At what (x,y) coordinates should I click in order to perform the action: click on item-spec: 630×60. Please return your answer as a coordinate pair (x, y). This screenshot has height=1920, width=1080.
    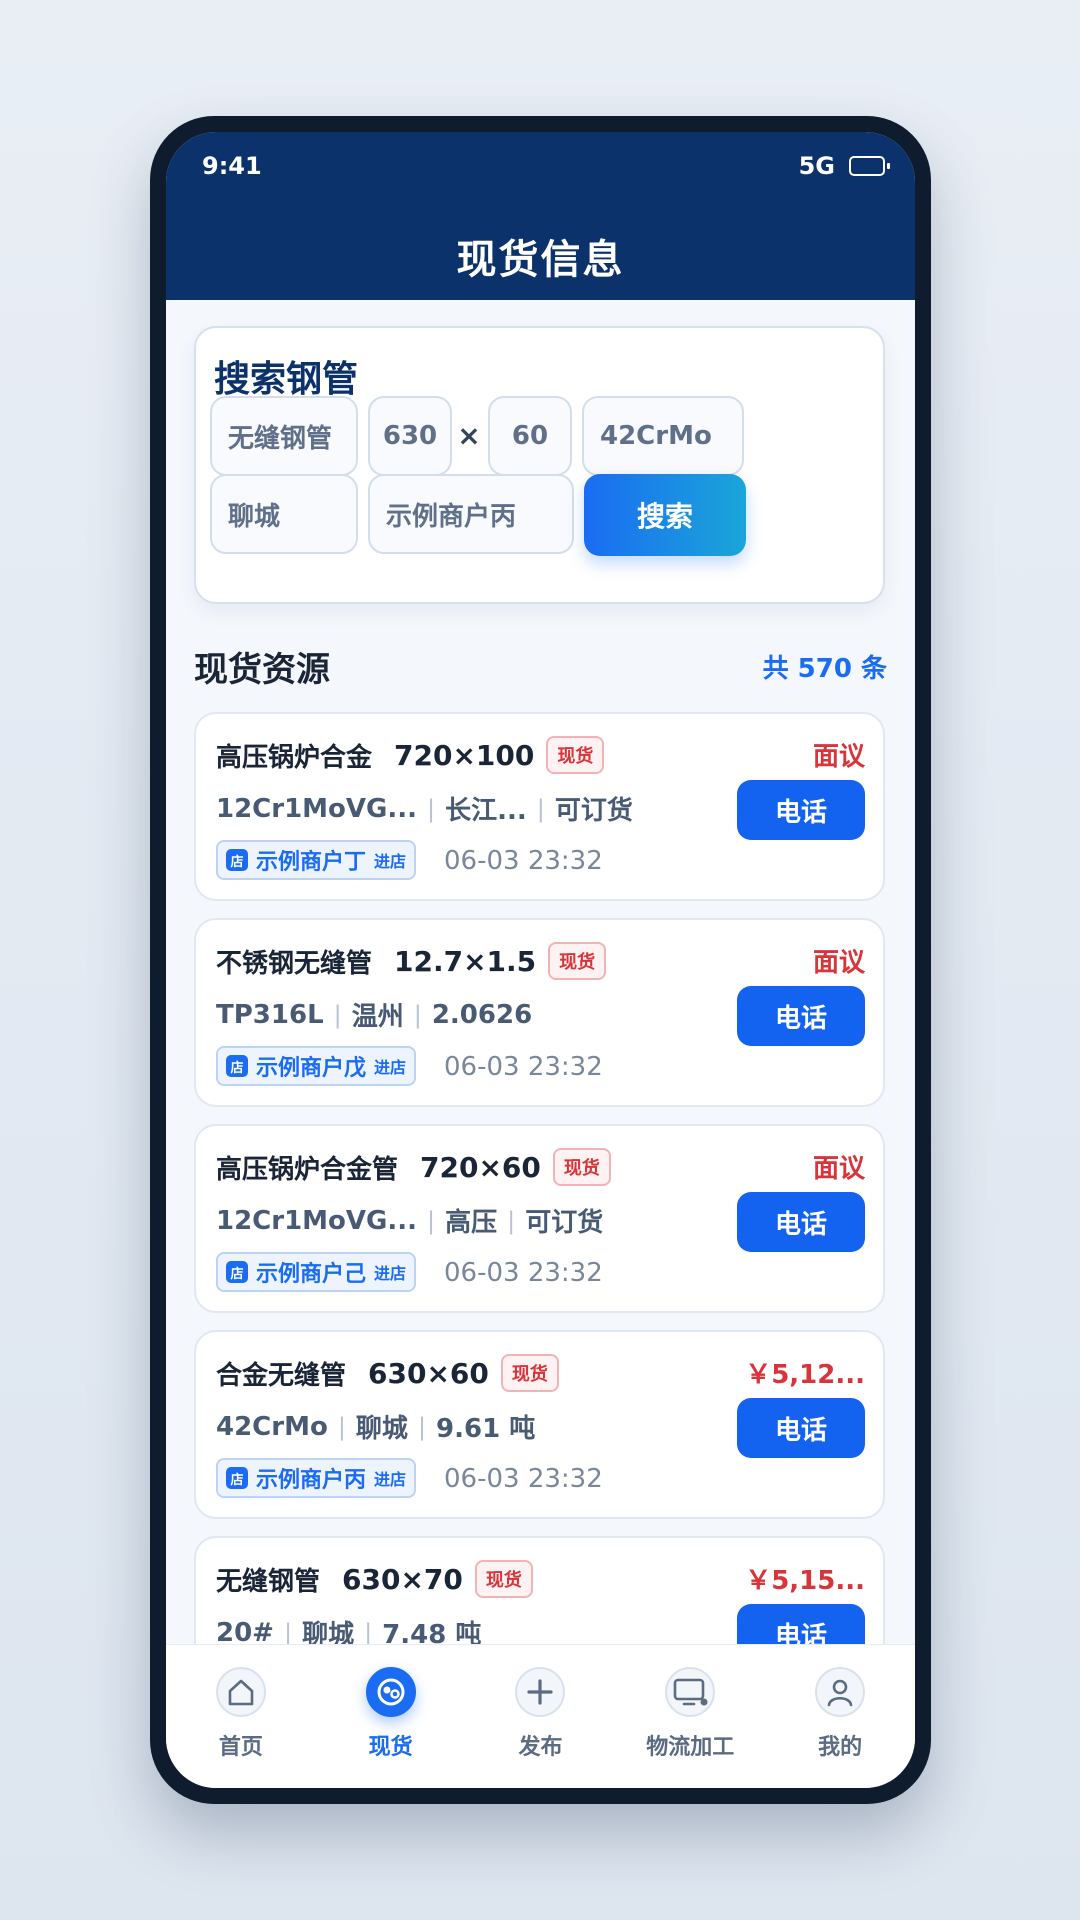
    Looking at the image, I should click on (428, 1373).